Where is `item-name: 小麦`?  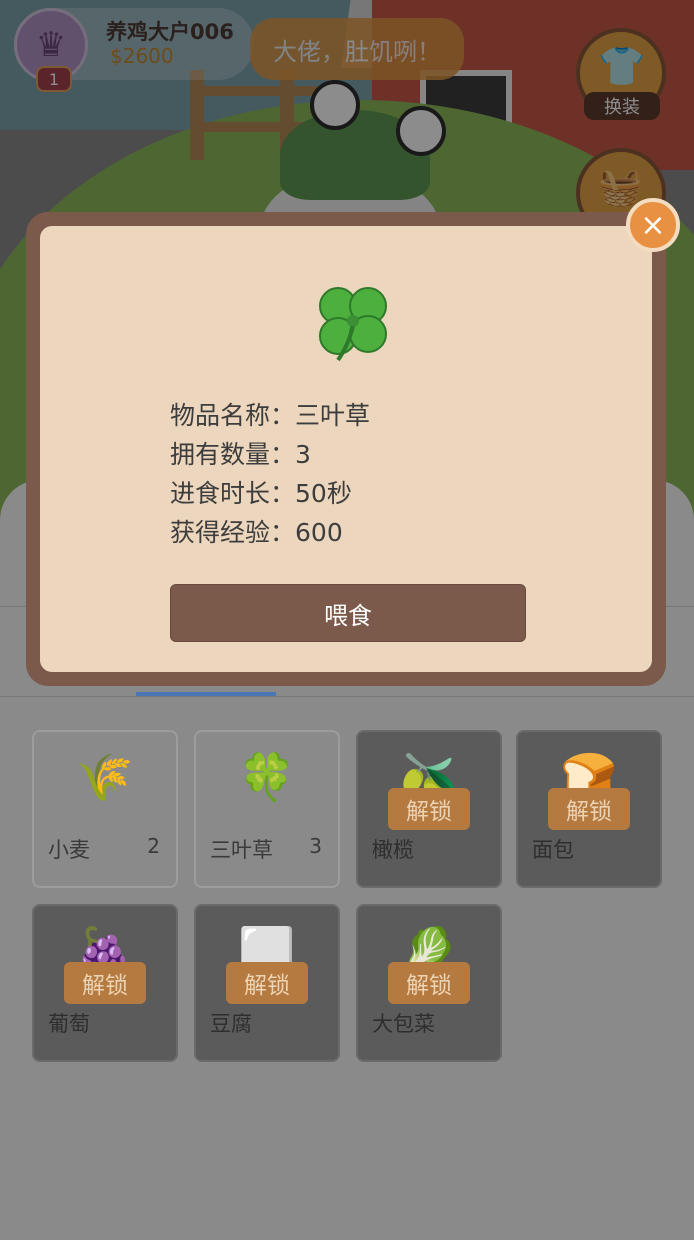 item-name: 小麦 is located at coordinates (69, 850).